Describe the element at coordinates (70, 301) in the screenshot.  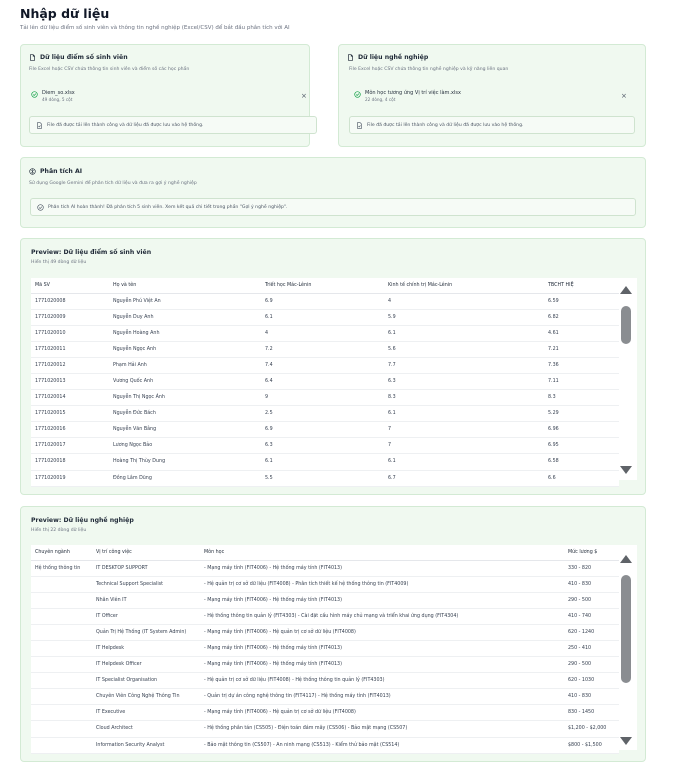
I see `table-cell: 1771020008` at that location.